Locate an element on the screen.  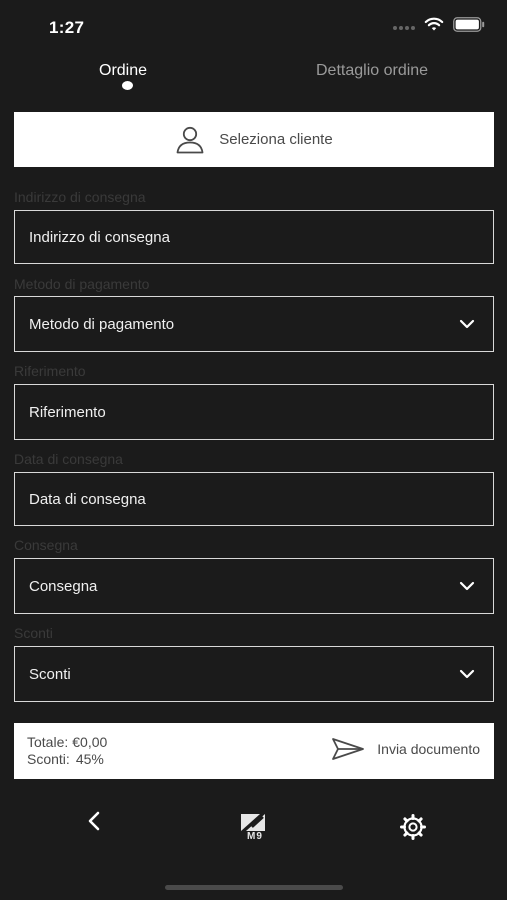
address-value: Indirizzo di consegna is located at coordinates (99, 237).